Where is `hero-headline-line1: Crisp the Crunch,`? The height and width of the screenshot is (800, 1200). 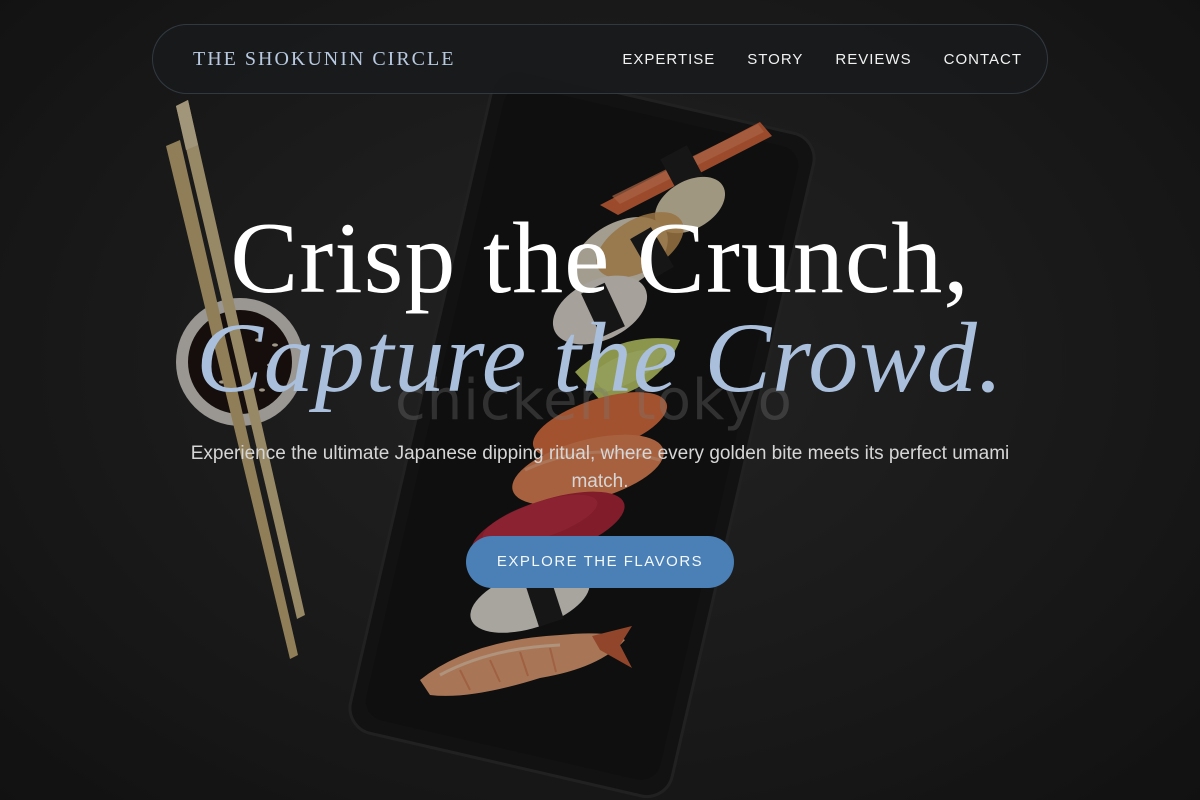 hero-headline-line1: Crisp the Crunch, is located at coordinates (600, 258).